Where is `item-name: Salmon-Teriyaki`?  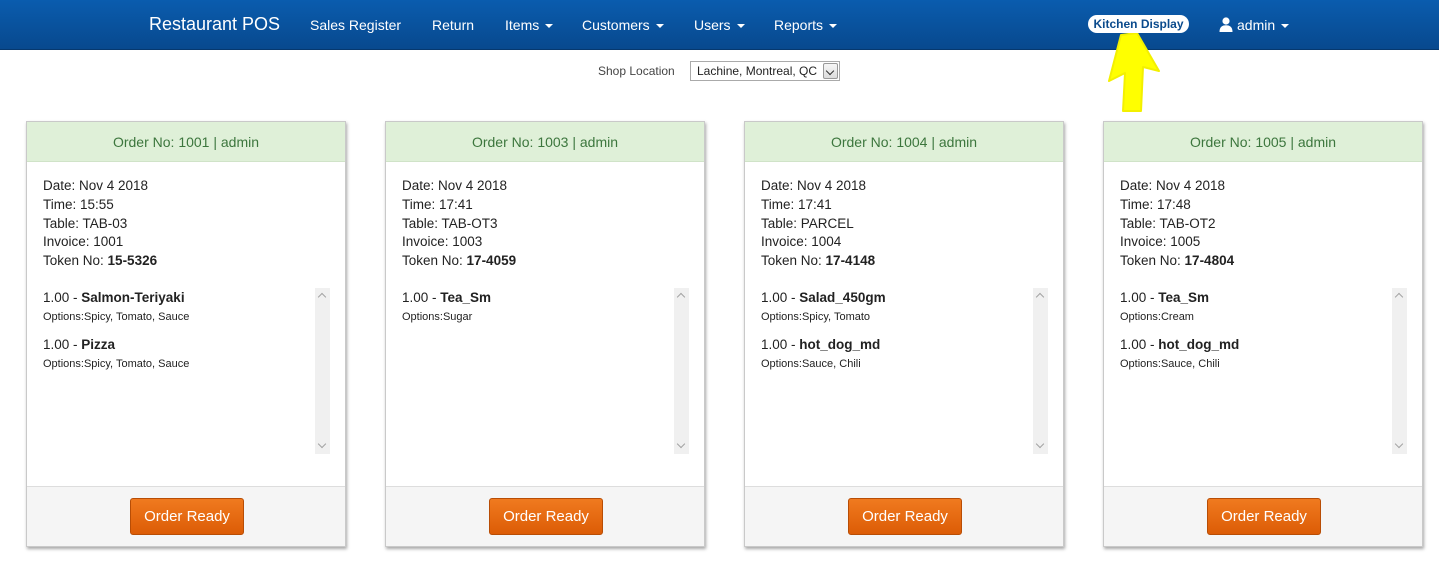 item-name: Salmon-Teriyaki is located at coordinates (133, 297).